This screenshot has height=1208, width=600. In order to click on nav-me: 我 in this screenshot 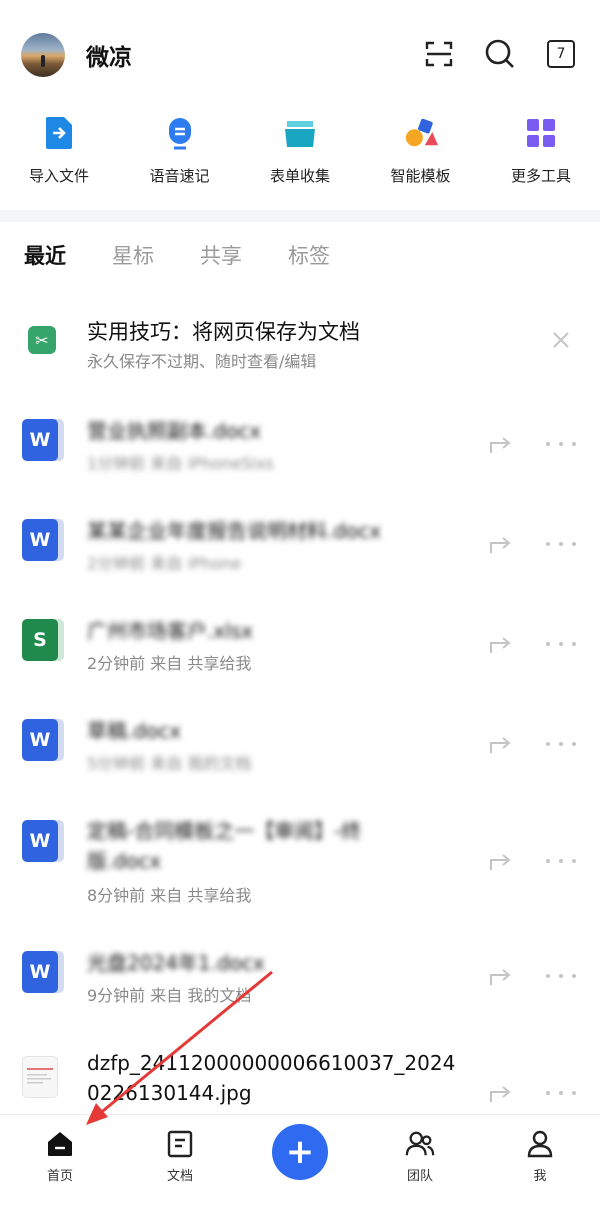, I will do `click(540, 1156)`.